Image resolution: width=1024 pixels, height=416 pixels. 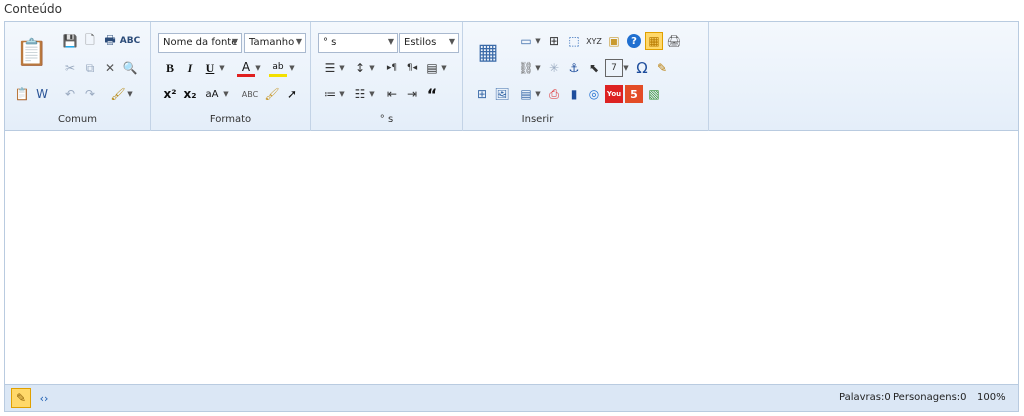 I want to click on table-cell-icon: ⊞, so click(x=554, y=41).